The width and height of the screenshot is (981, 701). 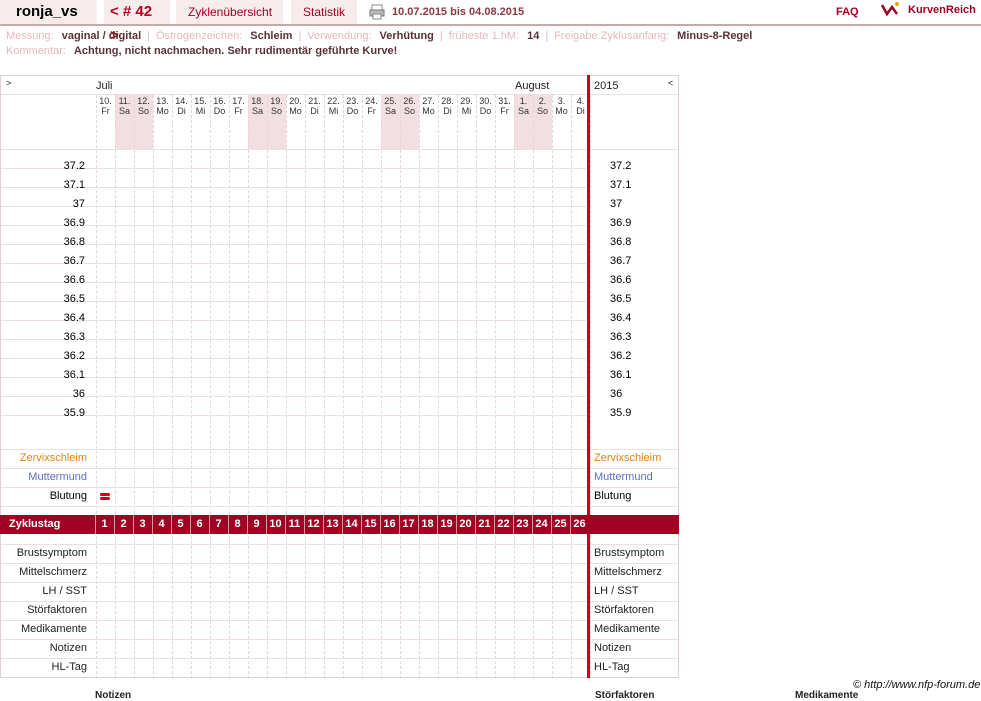 I want to click on day-number: 12., so click(x=143, y=101).